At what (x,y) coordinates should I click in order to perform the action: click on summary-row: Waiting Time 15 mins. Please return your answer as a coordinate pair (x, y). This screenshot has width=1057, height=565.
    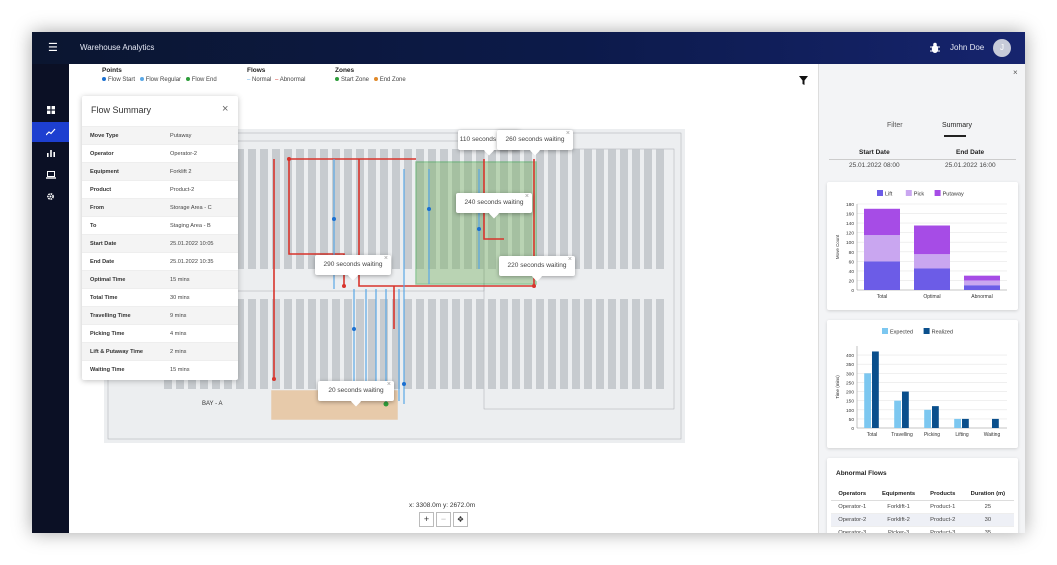
    Looking at the image, I should click on (160, 369).